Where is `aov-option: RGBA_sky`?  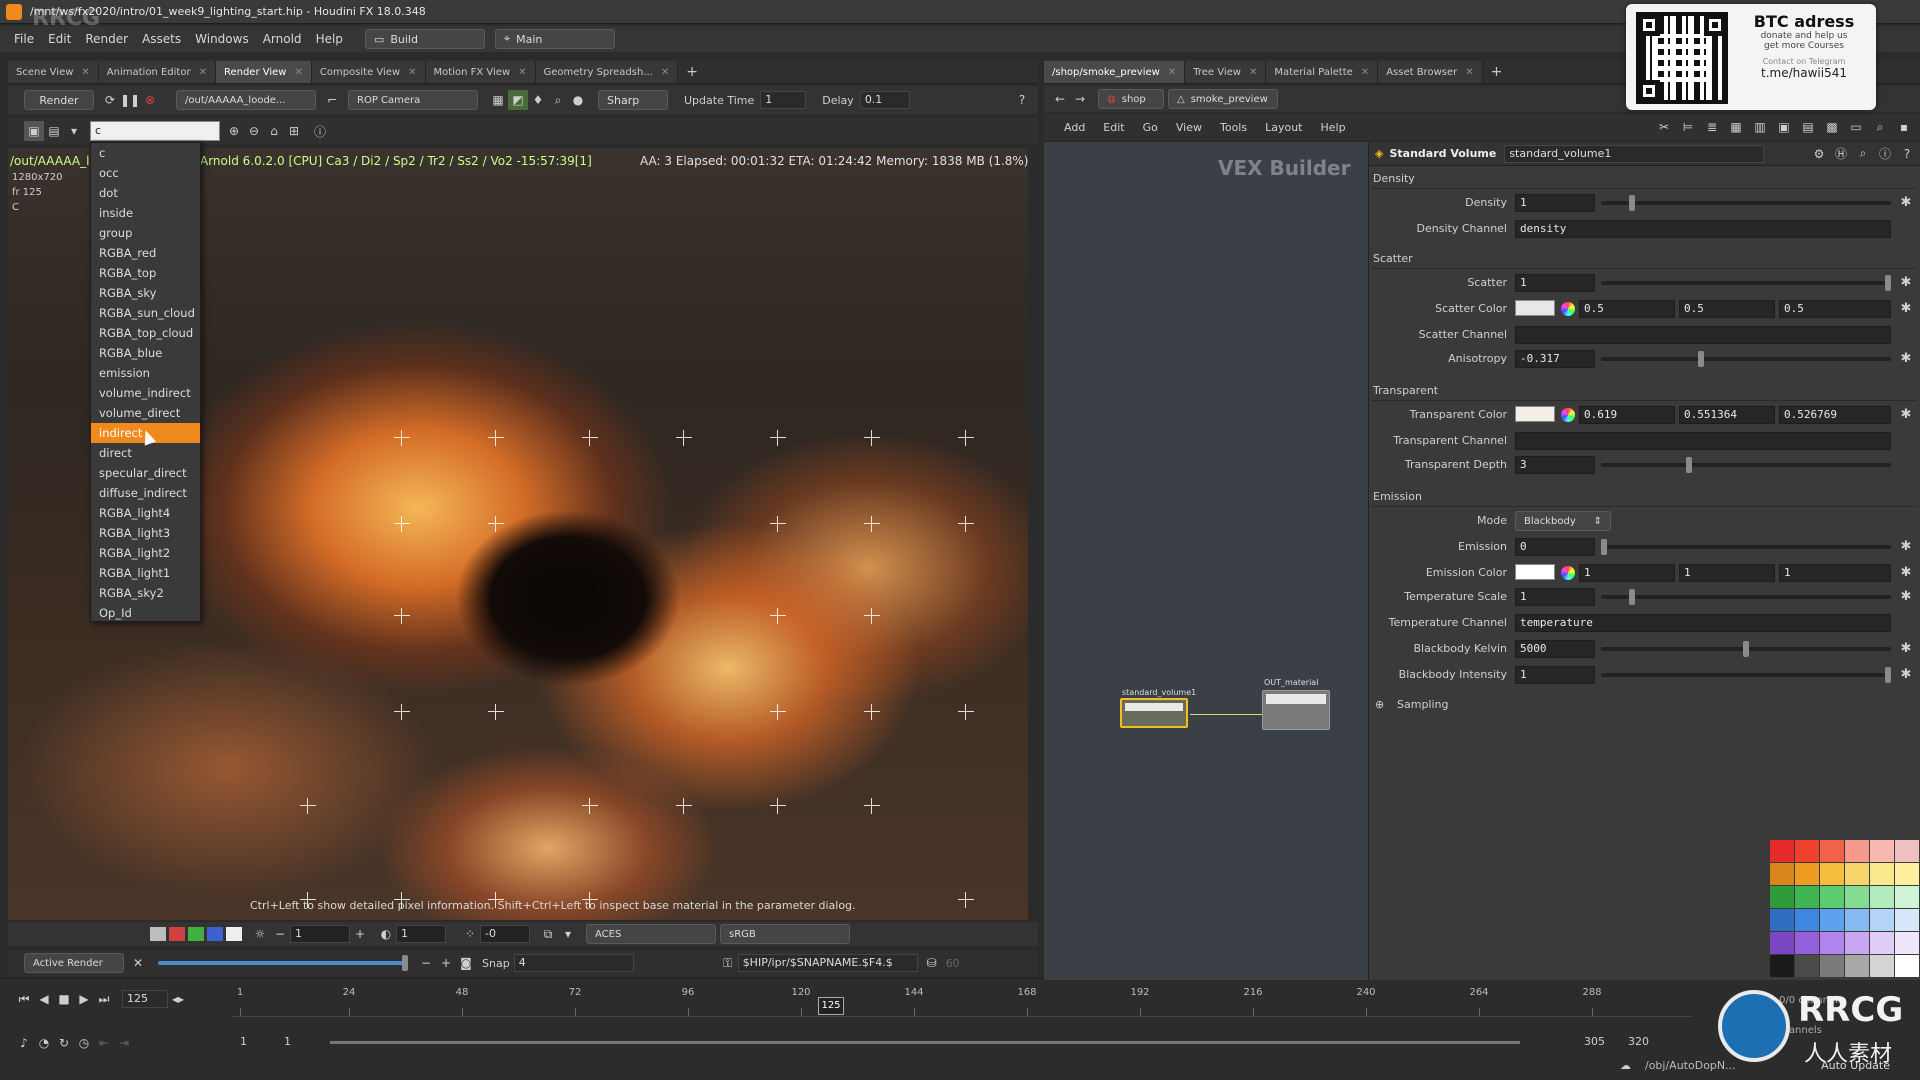 aov-option: RGBA_sky is located at coordinates (145, 293).